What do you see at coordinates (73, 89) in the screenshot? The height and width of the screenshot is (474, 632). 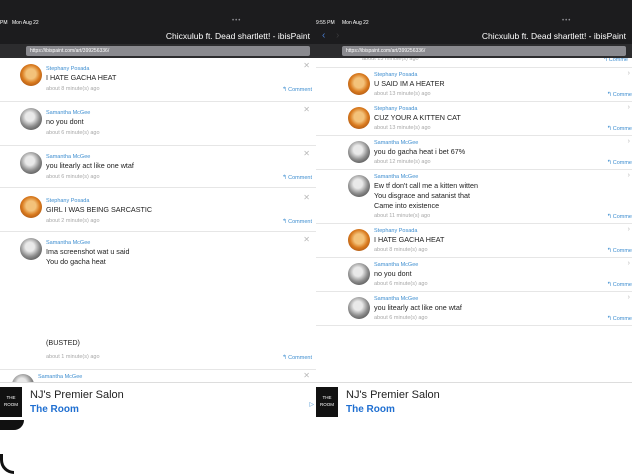 I see `comment-timestamp: about 8 minute(s) ago` at bounding box center [73, 89].